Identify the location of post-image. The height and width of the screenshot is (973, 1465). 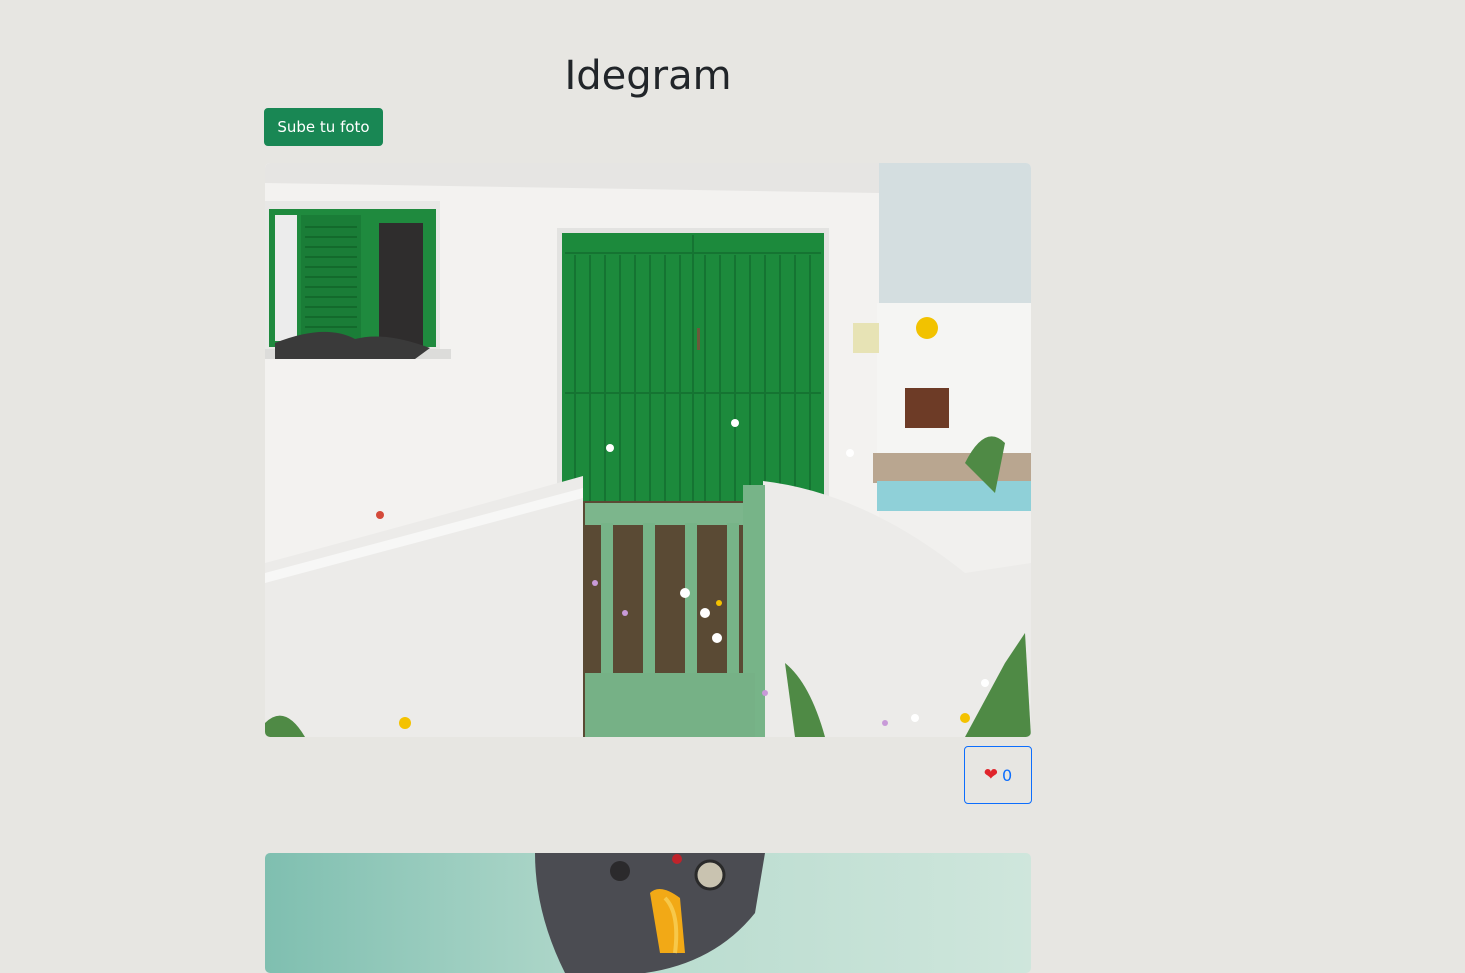
(648, 913).